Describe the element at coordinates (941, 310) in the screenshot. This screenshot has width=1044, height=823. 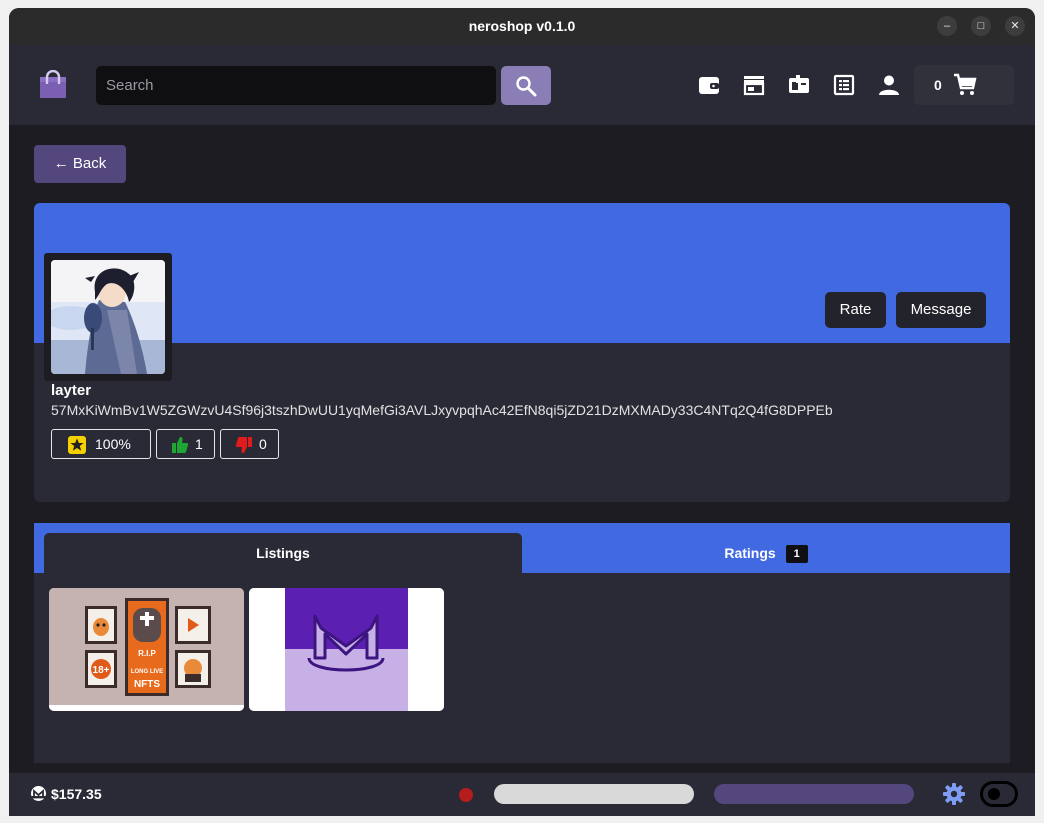
I see `message-button: Message` at that location.